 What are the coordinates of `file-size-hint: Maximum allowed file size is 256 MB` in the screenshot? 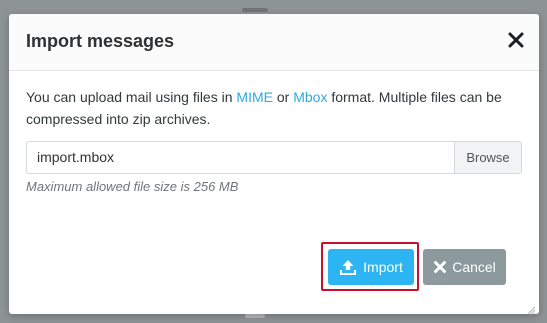 It's located at (132, 186).